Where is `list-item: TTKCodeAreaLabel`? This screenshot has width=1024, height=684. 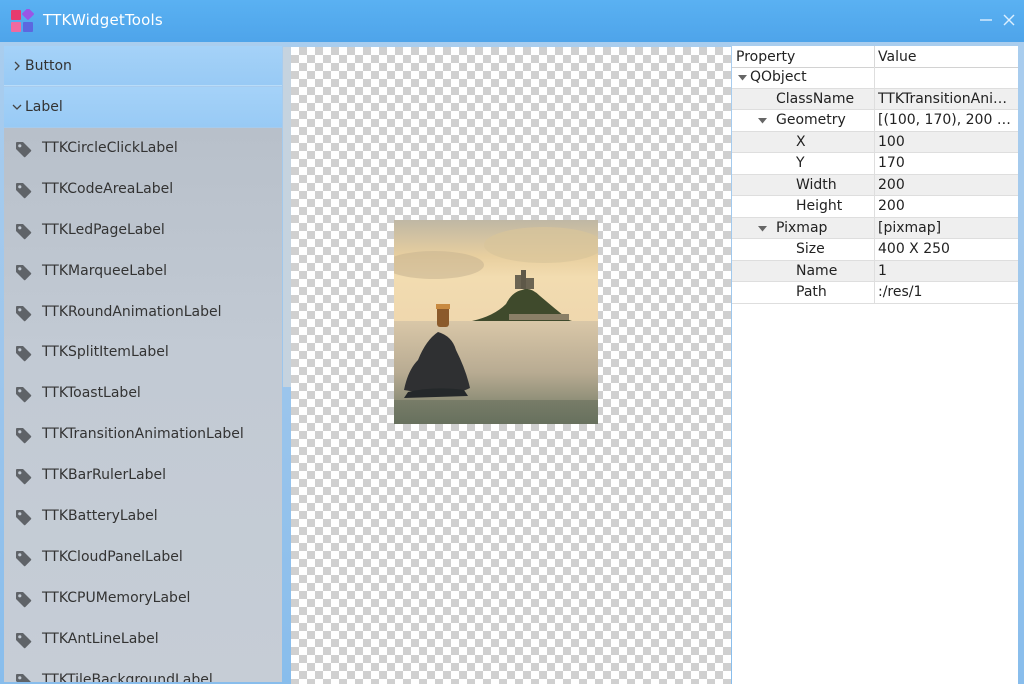
list-item: TTKCodeAreaLabel is located at coordinates (143, 189).